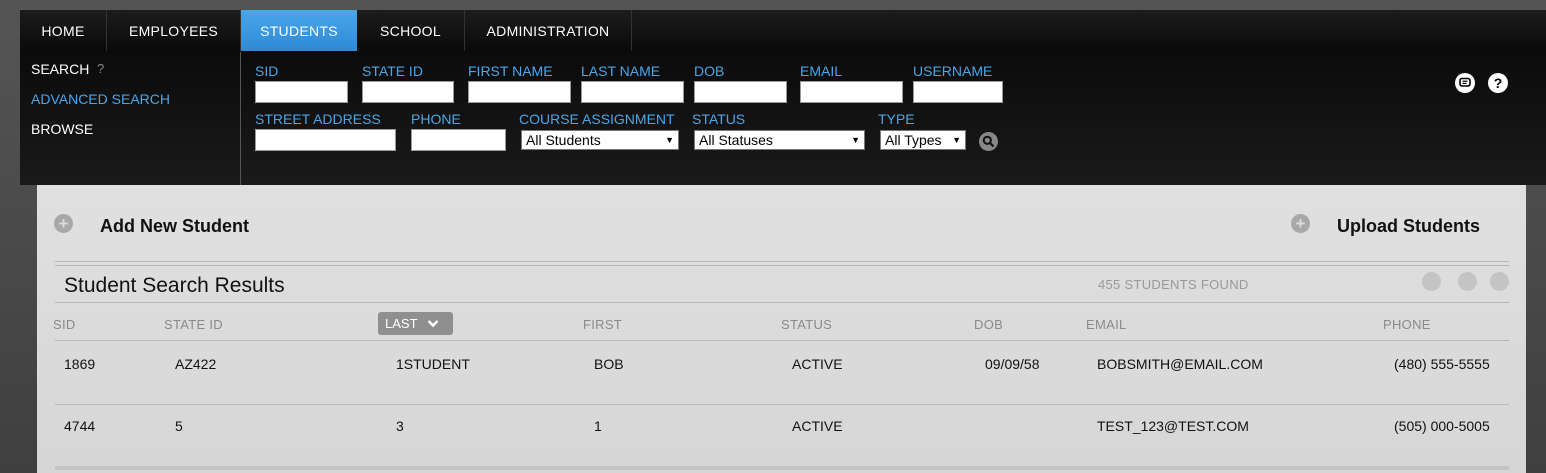  What do you see at coordinates (958, 92) in the screenshot?
I see `username-input` at bounding box center [958, 92].